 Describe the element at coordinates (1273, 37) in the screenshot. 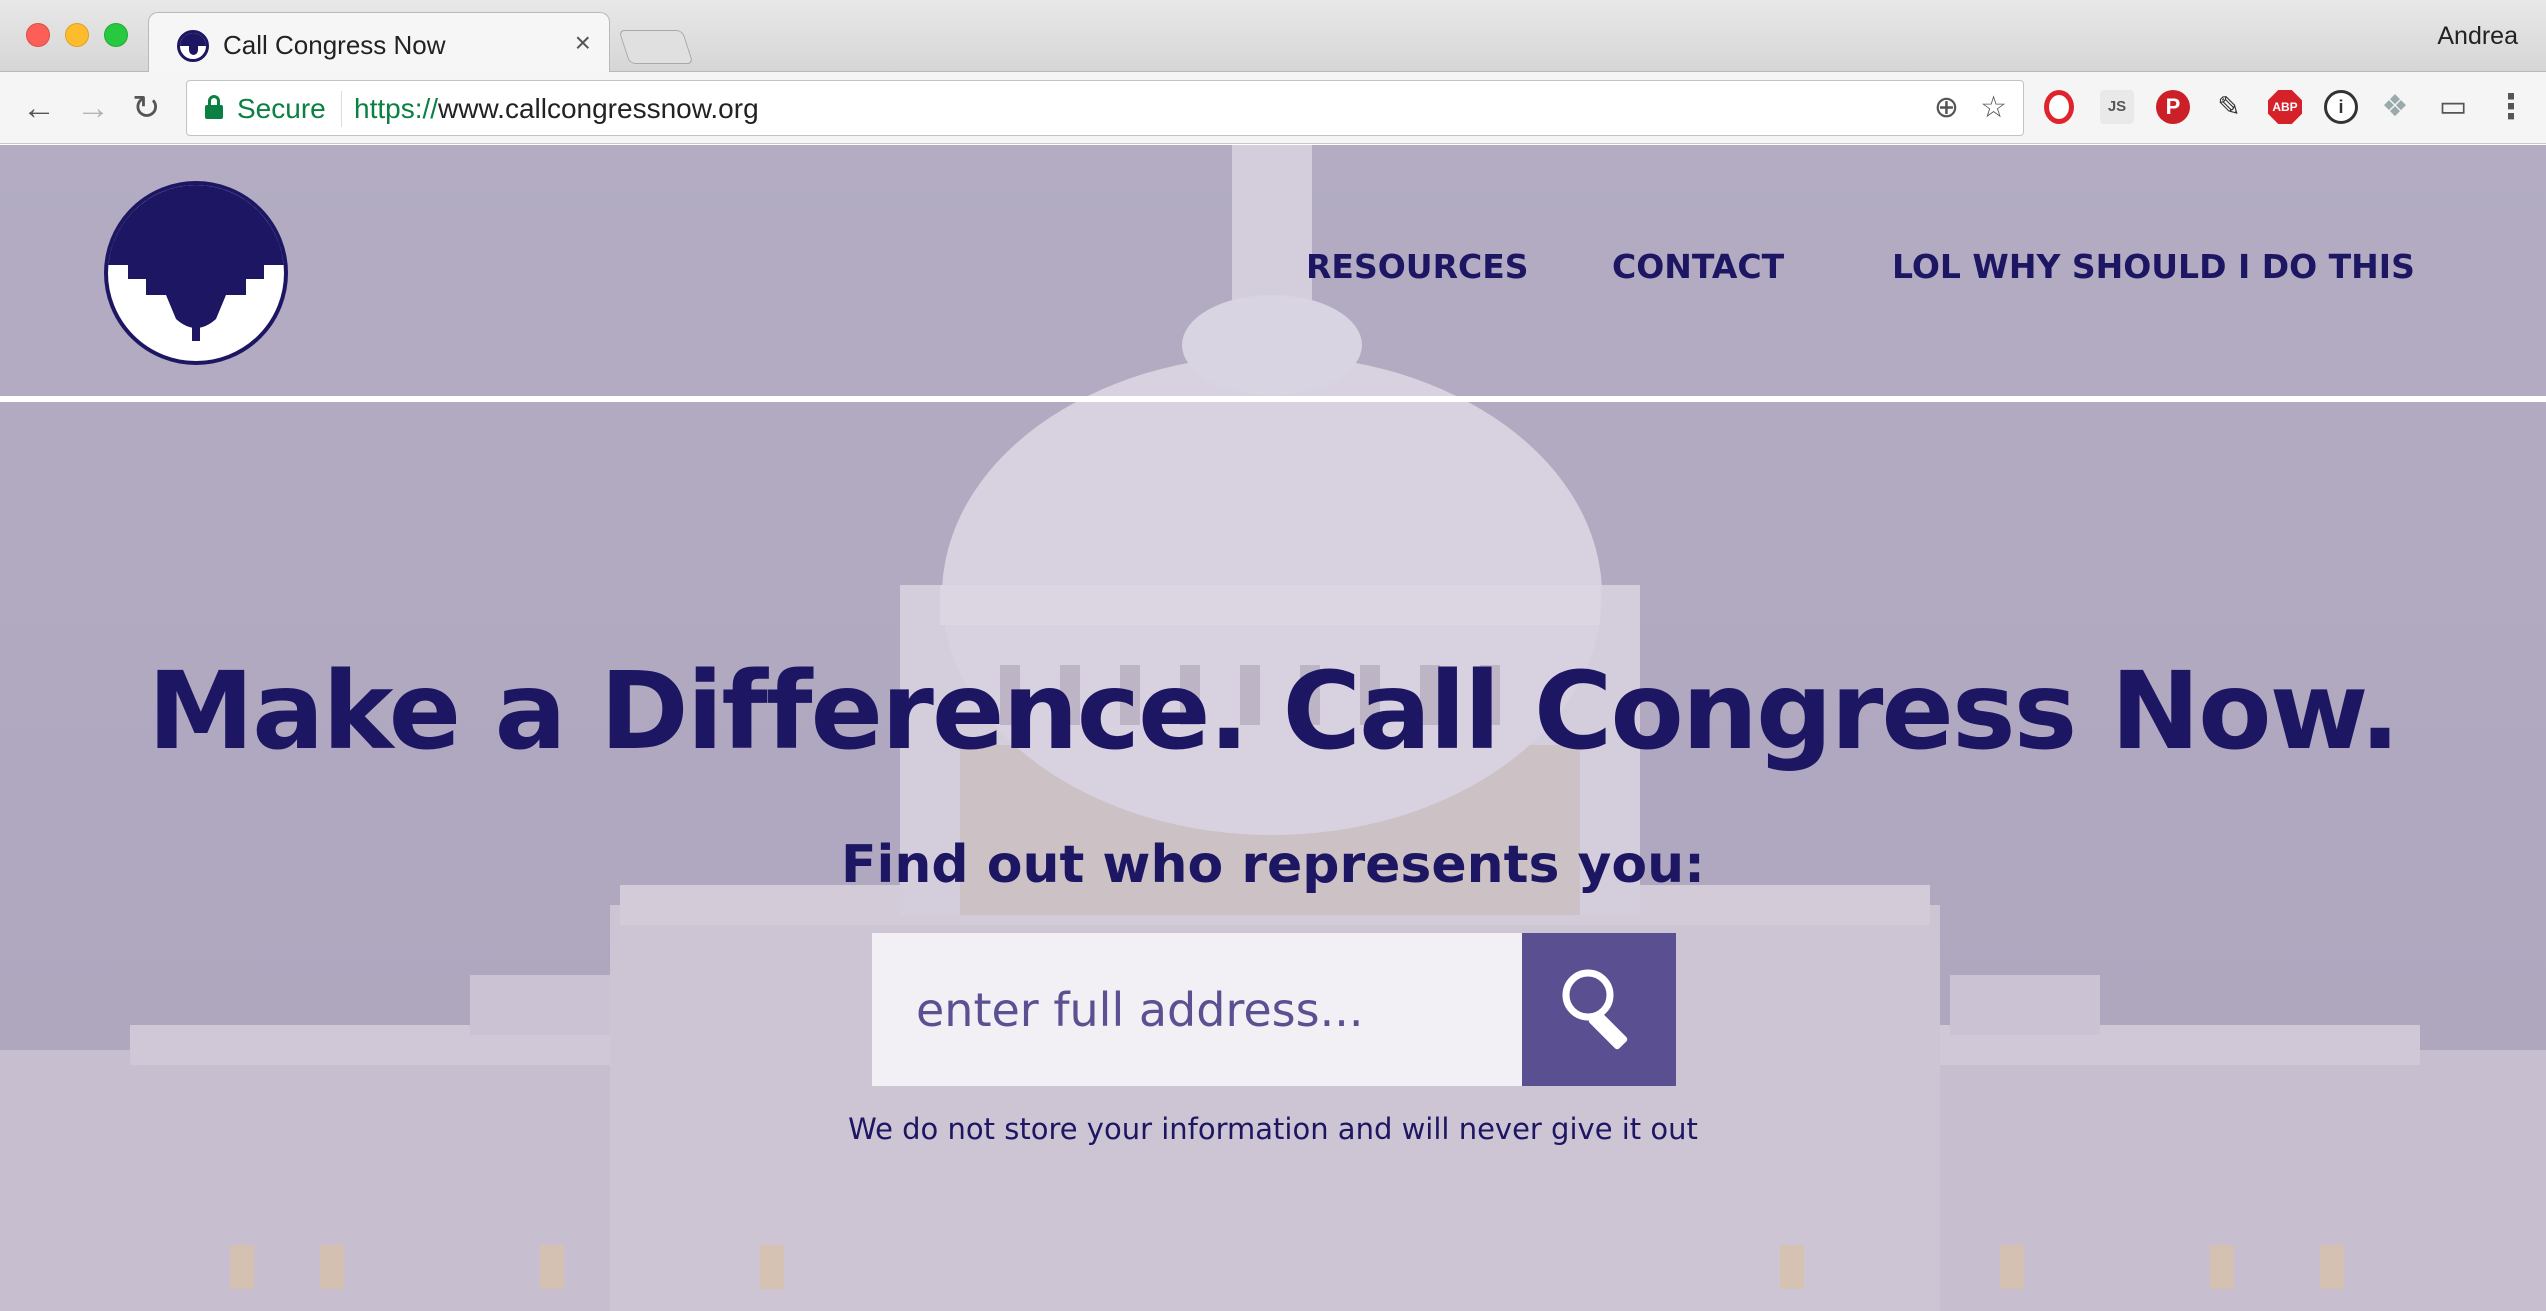

I see `browser-title-bar: Call Congress Now × Andrea` at that location.